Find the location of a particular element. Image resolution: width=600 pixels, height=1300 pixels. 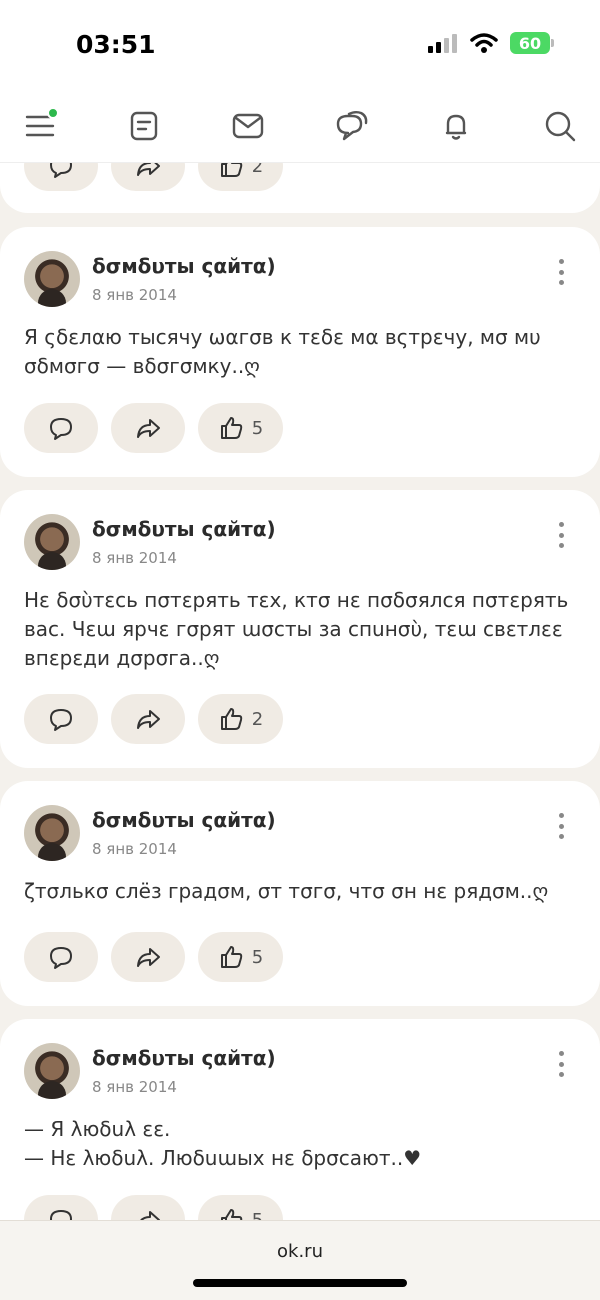

notes-button is located at coordinates (144, 126).